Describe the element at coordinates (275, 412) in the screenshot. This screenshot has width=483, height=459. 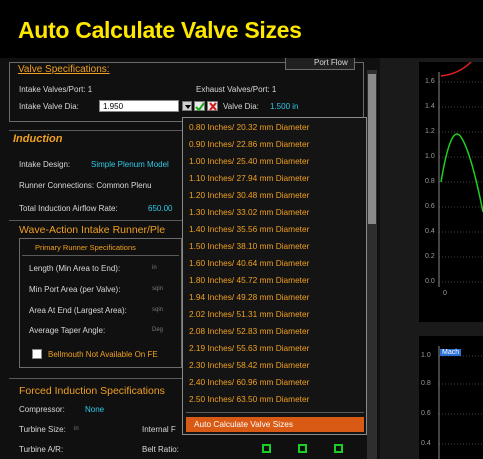
I see `dropdown-separator` at that location.